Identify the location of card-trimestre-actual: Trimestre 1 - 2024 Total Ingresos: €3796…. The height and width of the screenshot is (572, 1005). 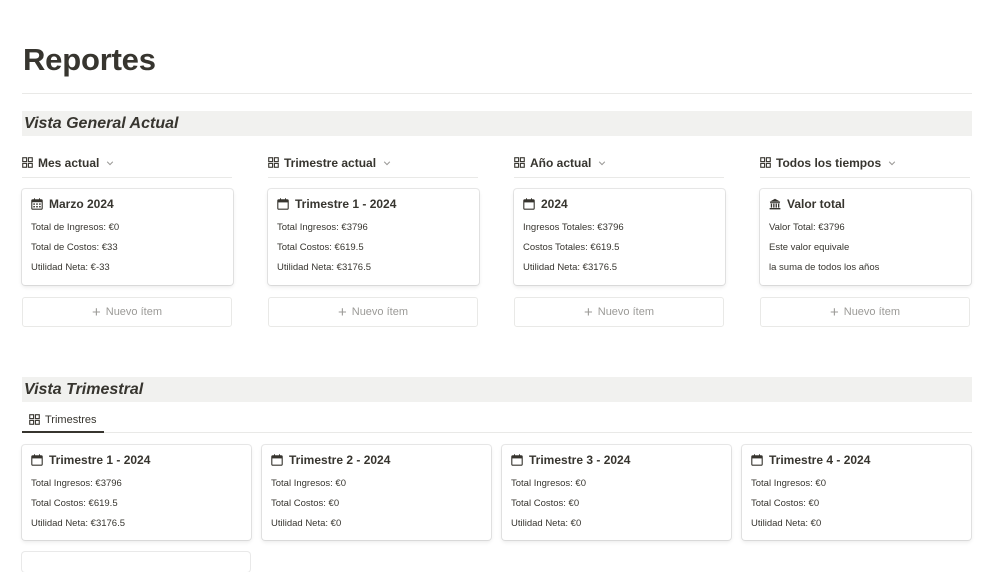
(373, 237).